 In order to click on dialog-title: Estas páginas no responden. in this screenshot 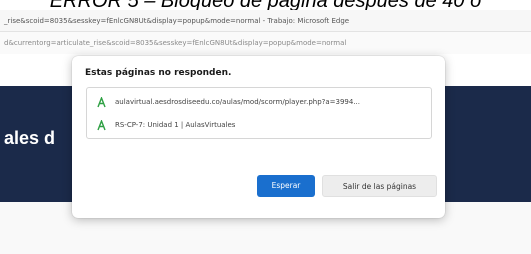, I will do `click(158, 73)`.